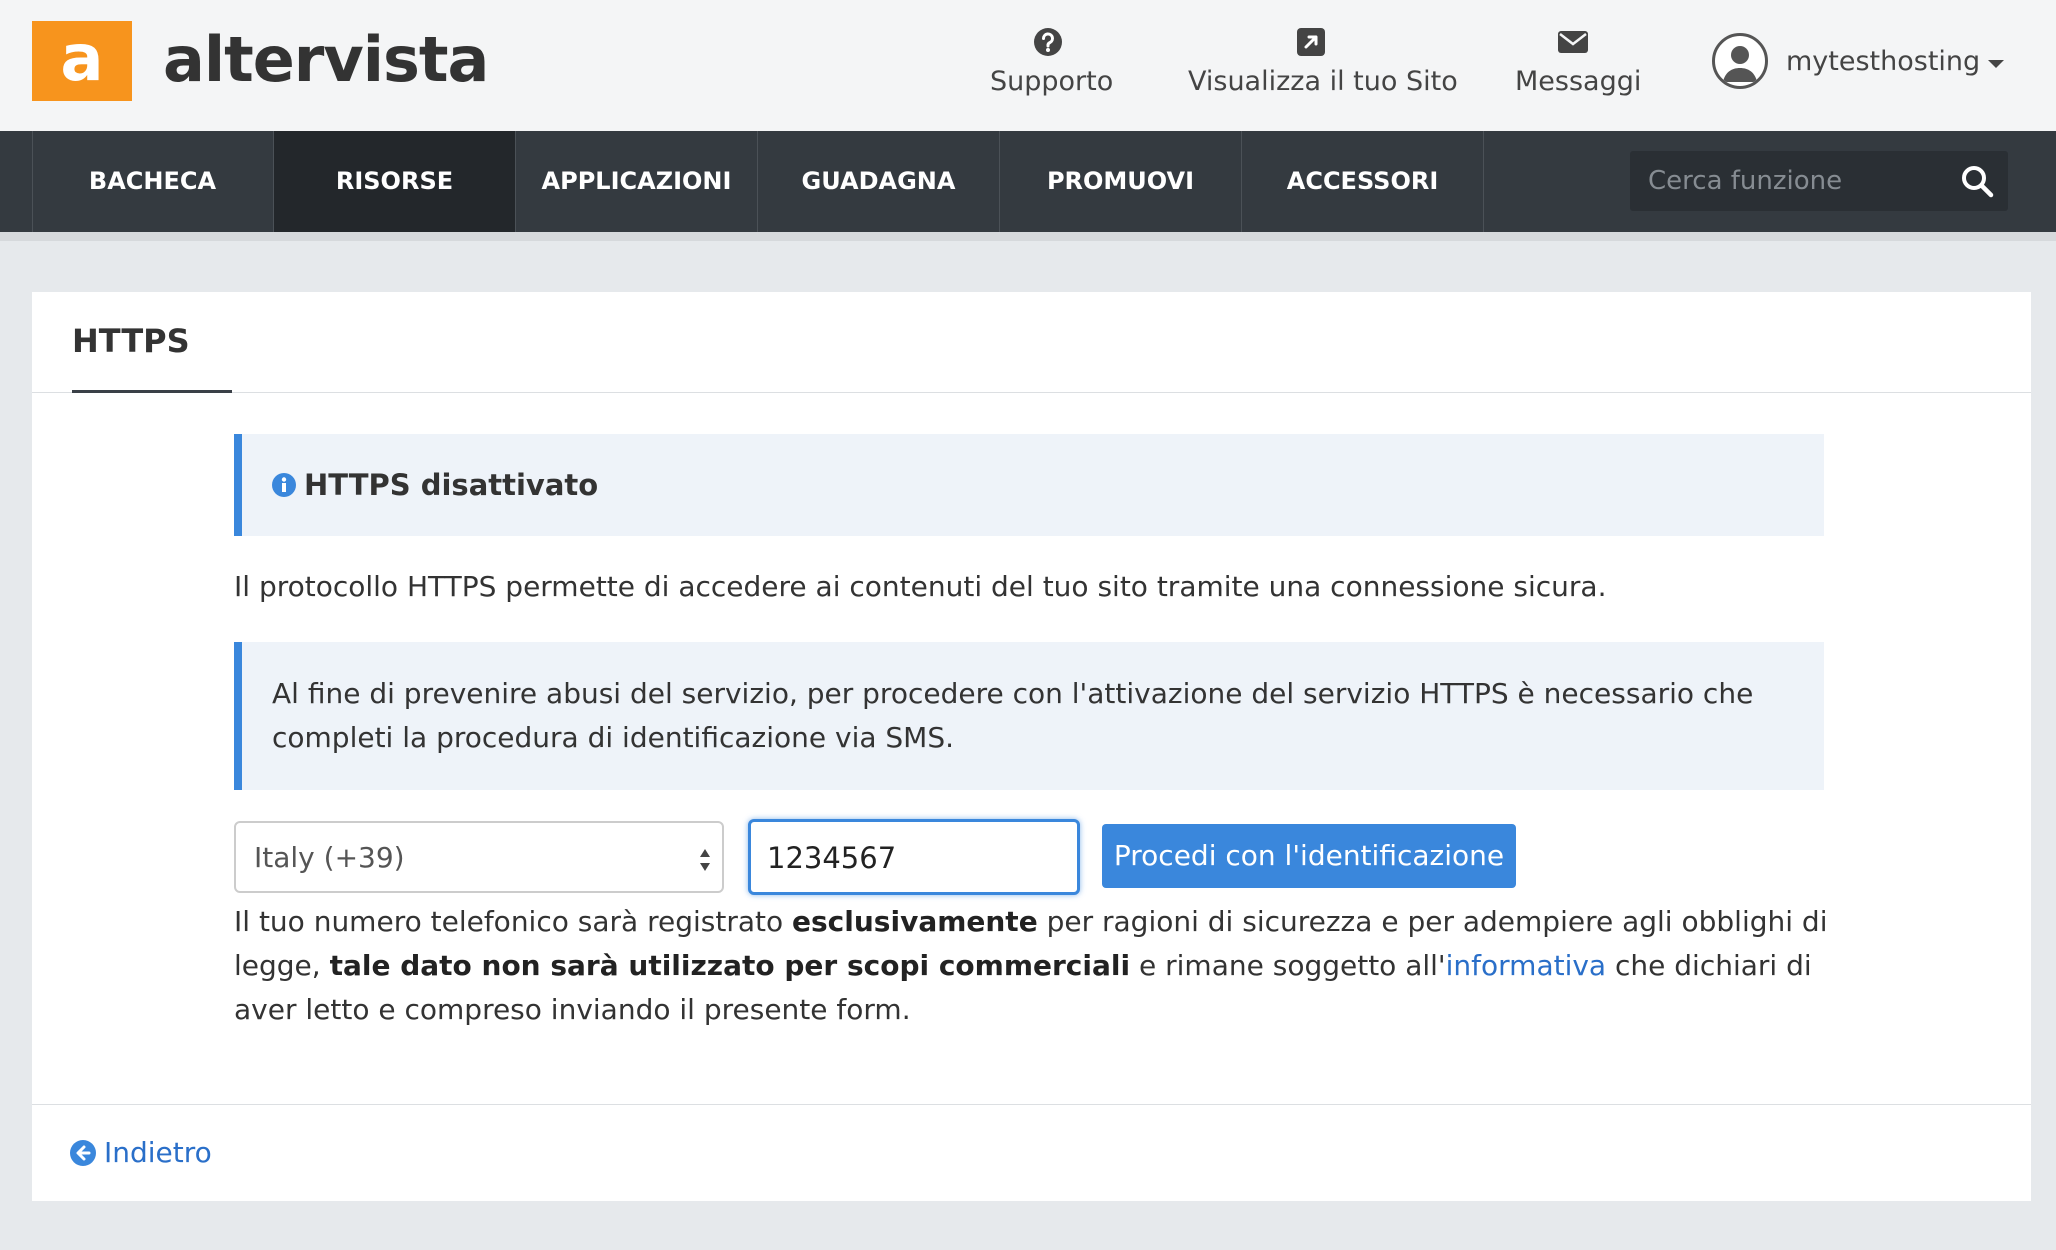 Image resolution: width=2056 pixels, height=1250 pixels. Describe the element at coordinates (1578, 81) in the screenshot. I see `messages-label: Messaggi` at that location.